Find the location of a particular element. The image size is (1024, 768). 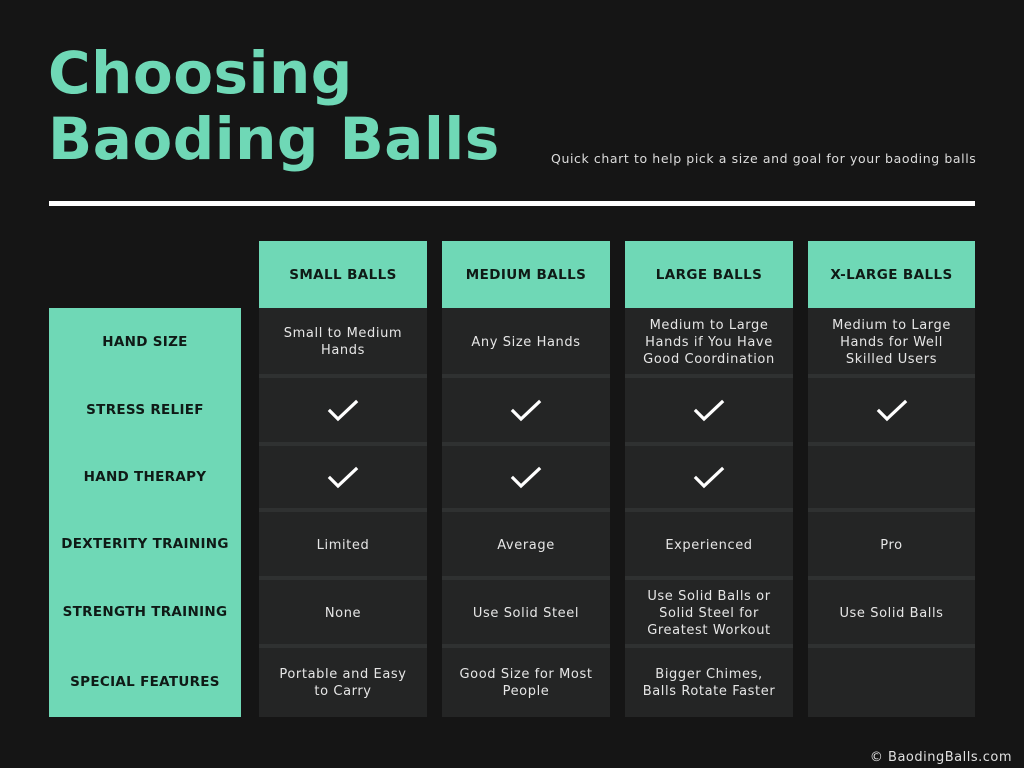

header-divider is located at coordinates (512, 203).